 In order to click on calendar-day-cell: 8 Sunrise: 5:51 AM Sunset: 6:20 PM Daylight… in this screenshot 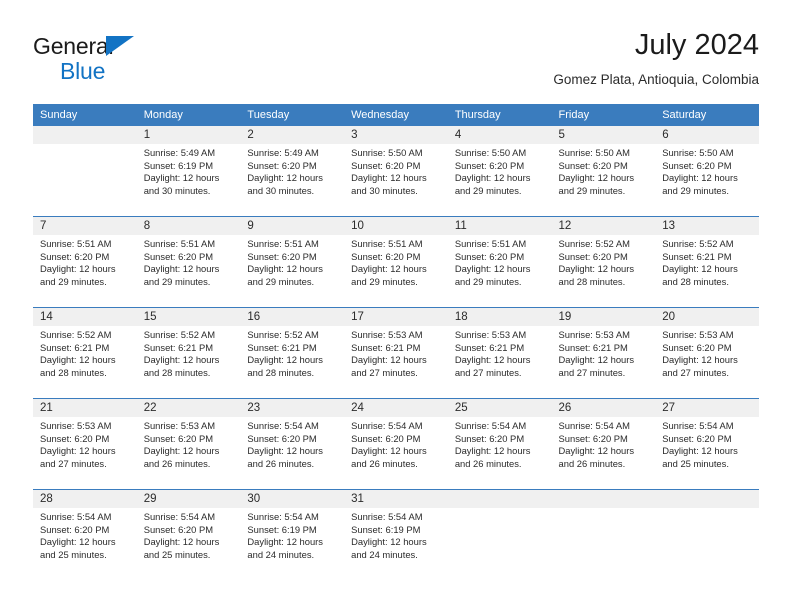, I will do `click(188, 262)`.